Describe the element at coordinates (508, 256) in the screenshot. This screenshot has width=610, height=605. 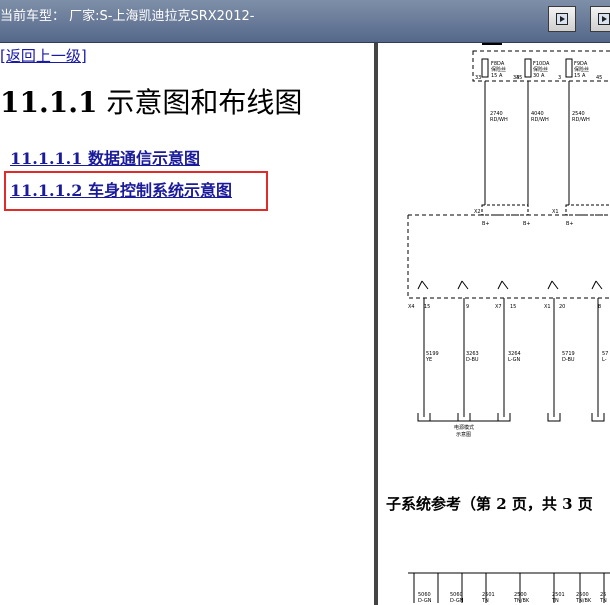
I see `module-outline` at that location.